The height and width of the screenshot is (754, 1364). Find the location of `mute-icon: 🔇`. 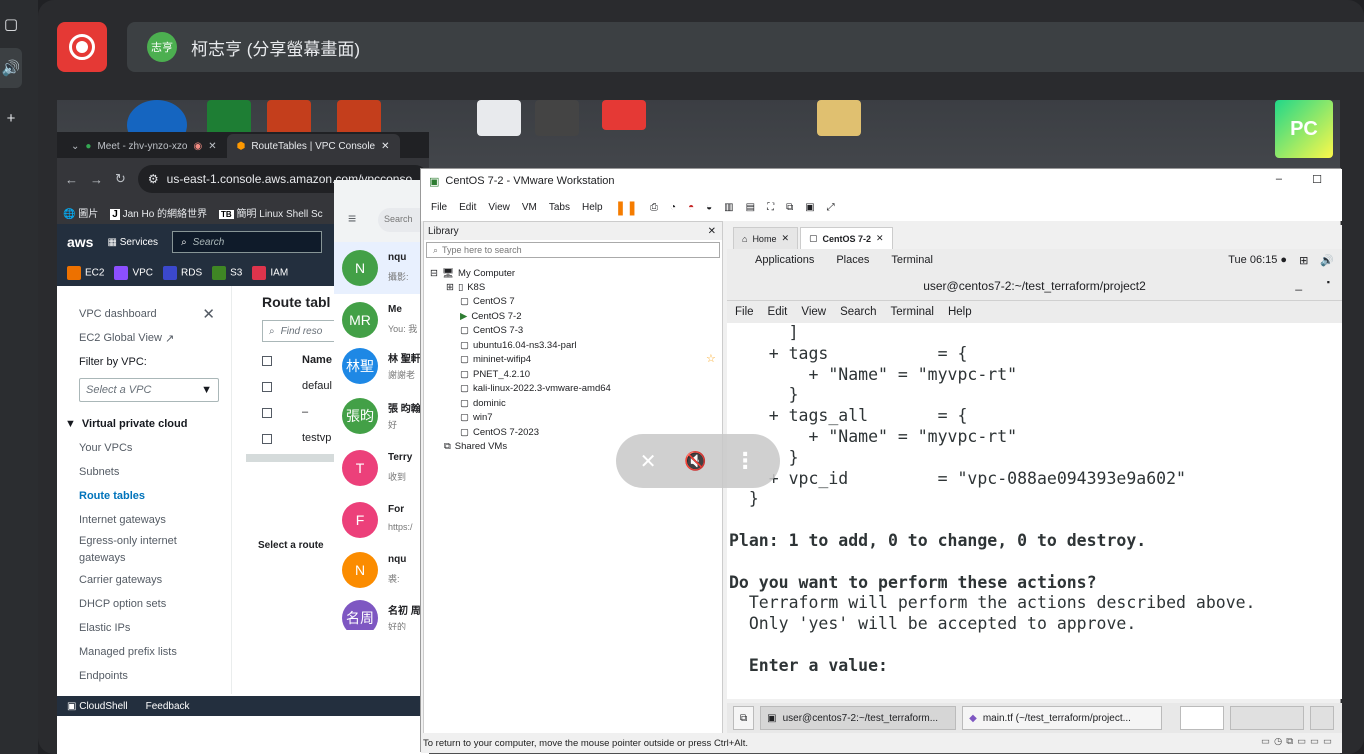

mute-icon: 🔇 is located at coordinates (695, 461).